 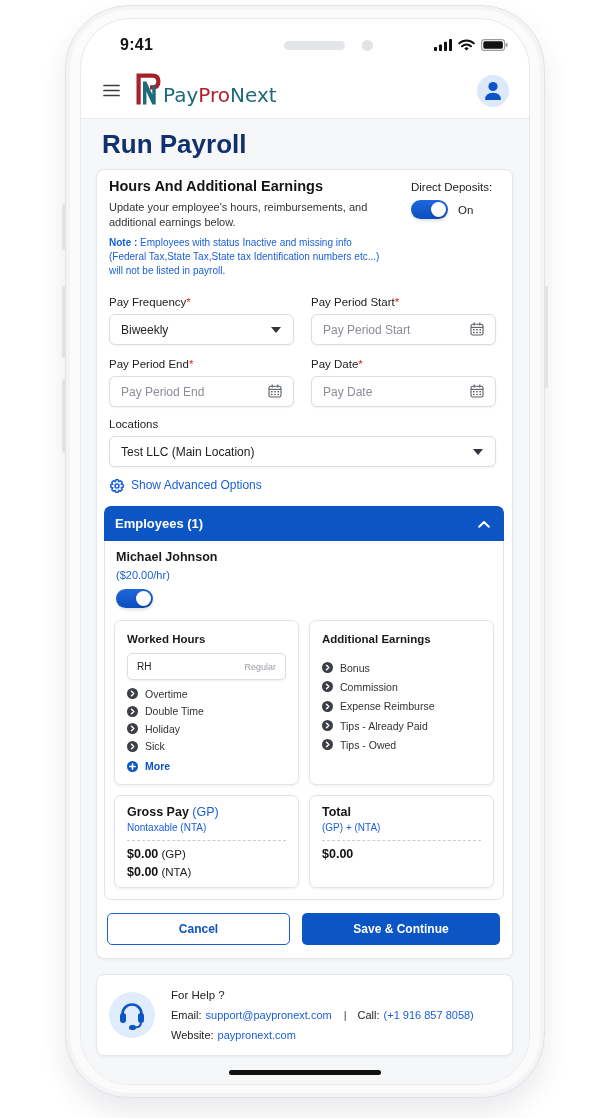 What do you see at coordinates (198, 995) in the screenshot?
I see `help-title: For Help ?` at bounding box center [198, 995].